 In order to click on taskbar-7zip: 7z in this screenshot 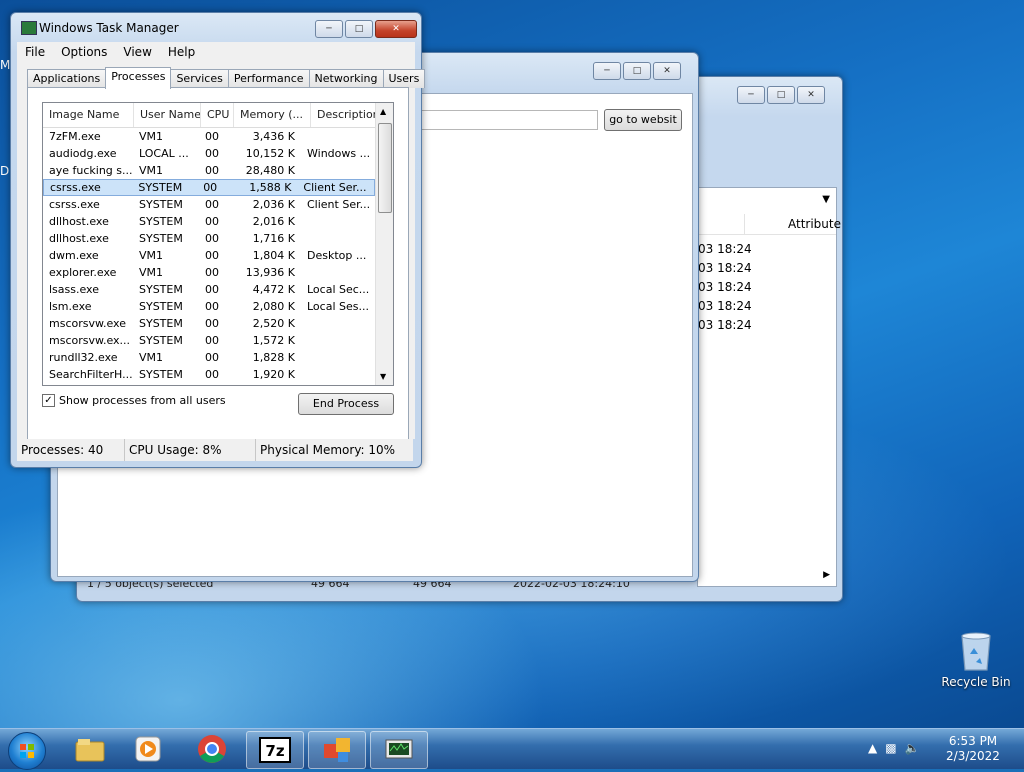, I will do `click(275, 750)`.